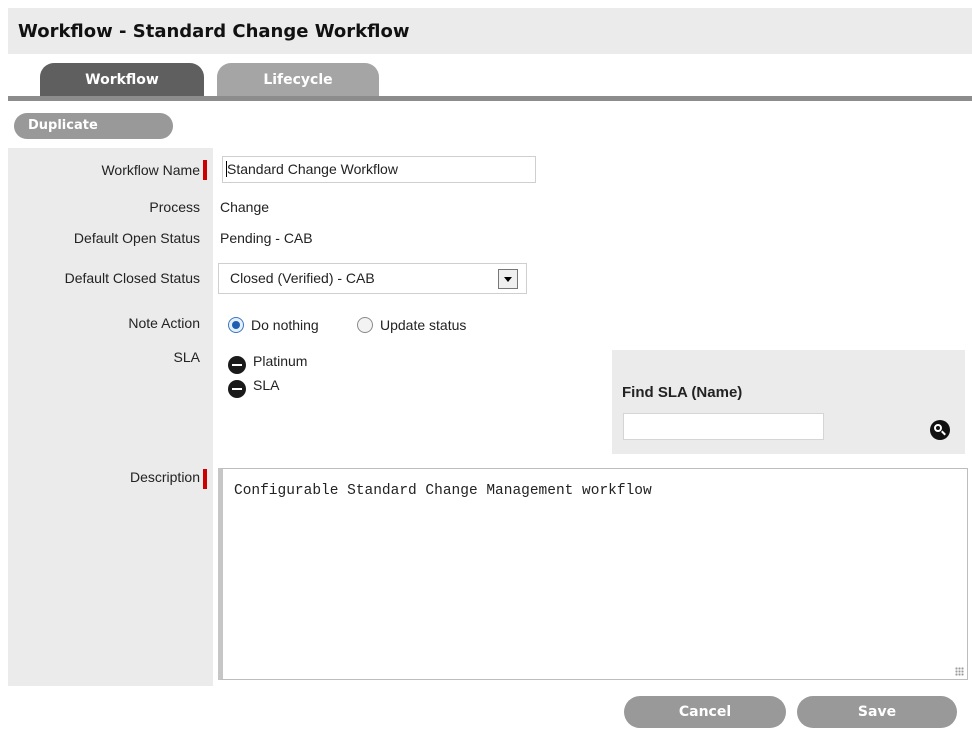 Image resolution: width=972 pixels, height=735 pixels. Describe the element at coordinates (788, 402) in the screenshot. I see `find-sla-panel: Find SLA (Name)` at that location.